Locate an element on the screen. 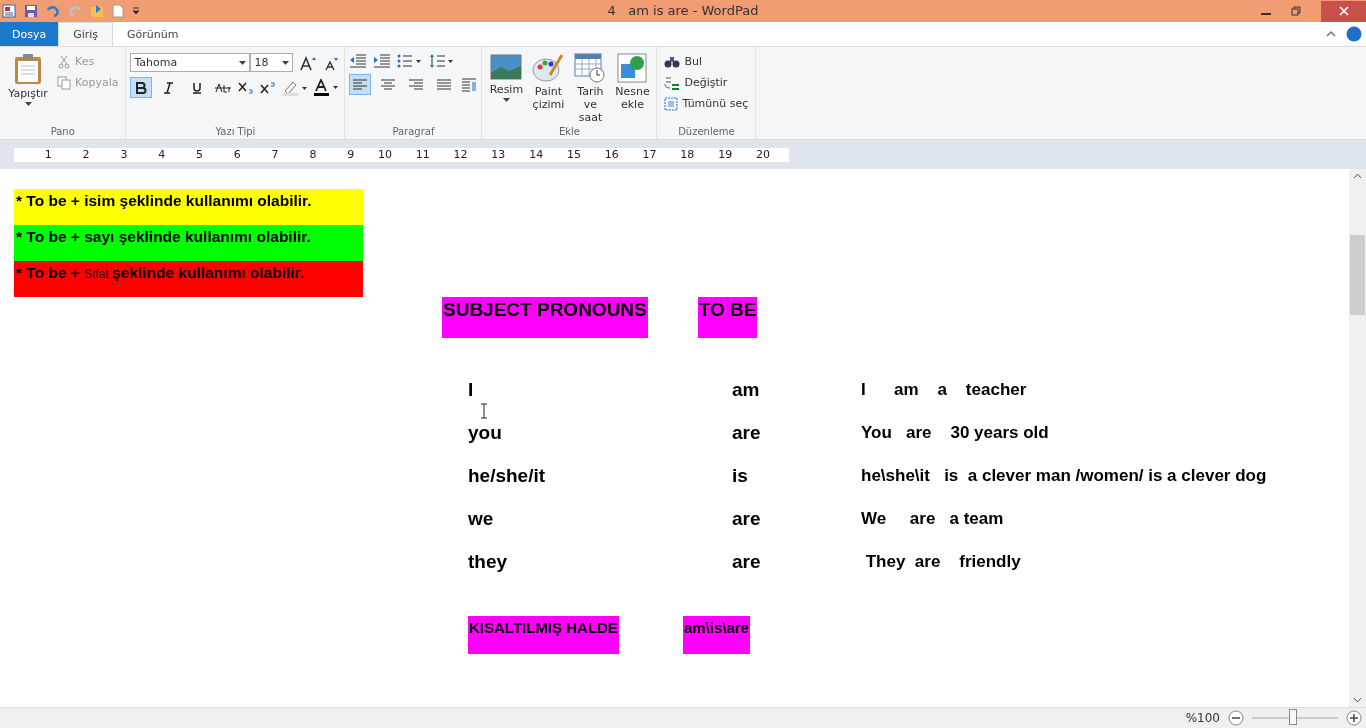 The width and height of the screenshot is (1366, 728). scrollbar-thumb is located at coordinates (1357, 275).